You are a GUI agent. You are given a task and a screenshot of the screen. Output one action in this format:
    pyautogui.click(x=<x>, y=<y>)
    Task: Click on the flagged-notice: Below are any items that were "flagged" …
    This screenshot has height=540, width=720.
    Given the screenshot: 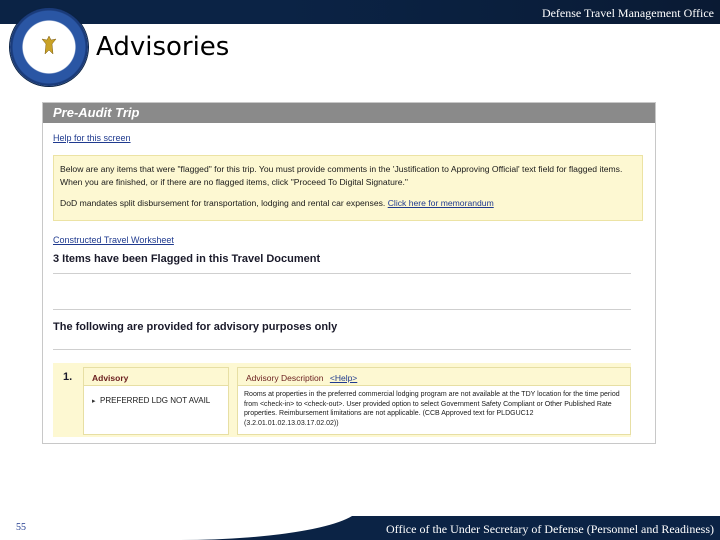 What is the action you would take?
    pyautogui.click(x=348, y=188)
    